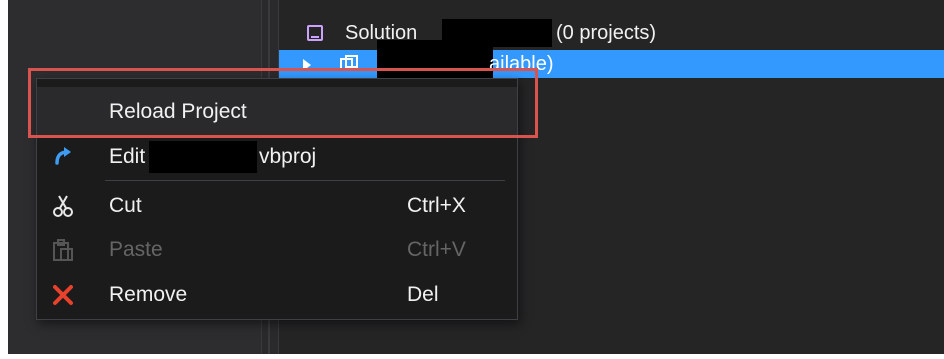 This screenshot has width=944, height=359. Describe the element at coordinates (63, 250) in the screenshot. I see `clipboard-icon` at that location.